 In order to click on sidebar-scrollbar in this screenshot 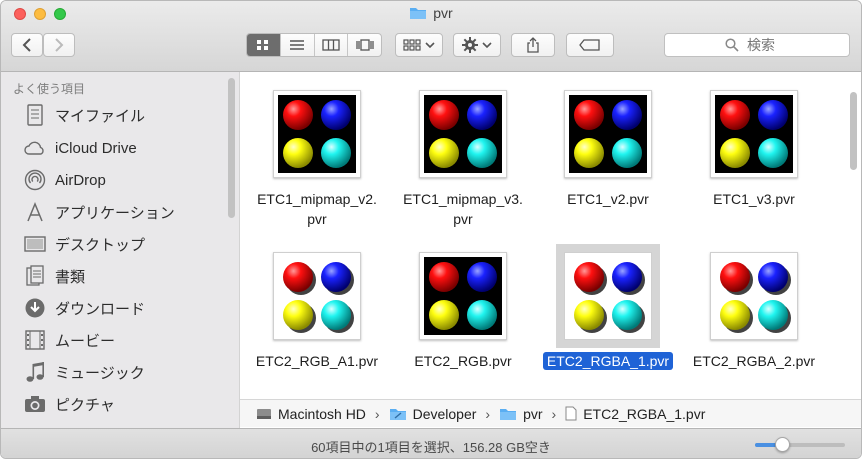, I will do `click(231, 148)`.